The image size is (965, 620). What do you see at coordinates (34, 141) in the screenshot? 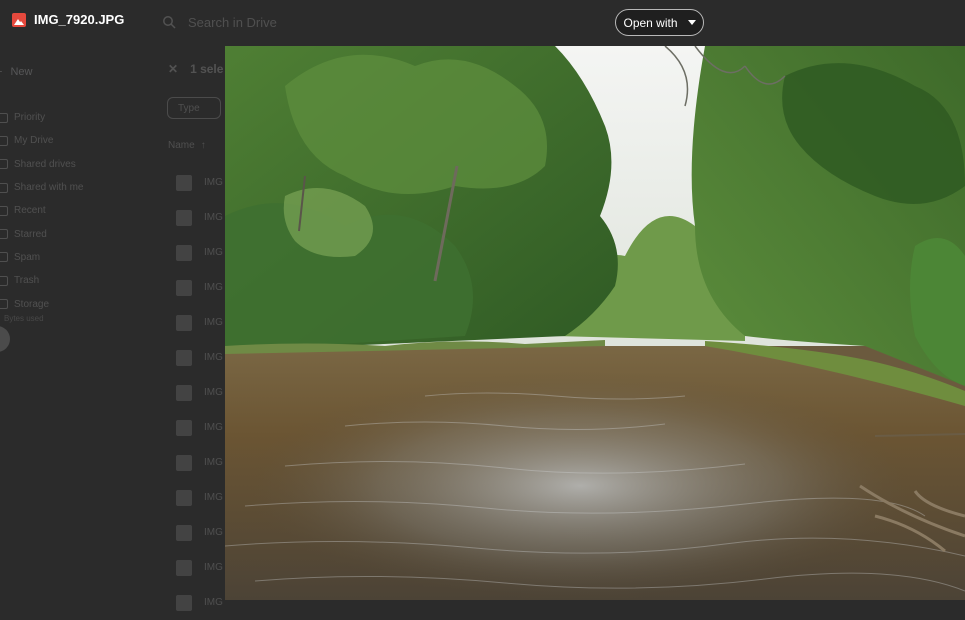
I see `nav-item-label: My Drive` at bounding box center [34, 141].